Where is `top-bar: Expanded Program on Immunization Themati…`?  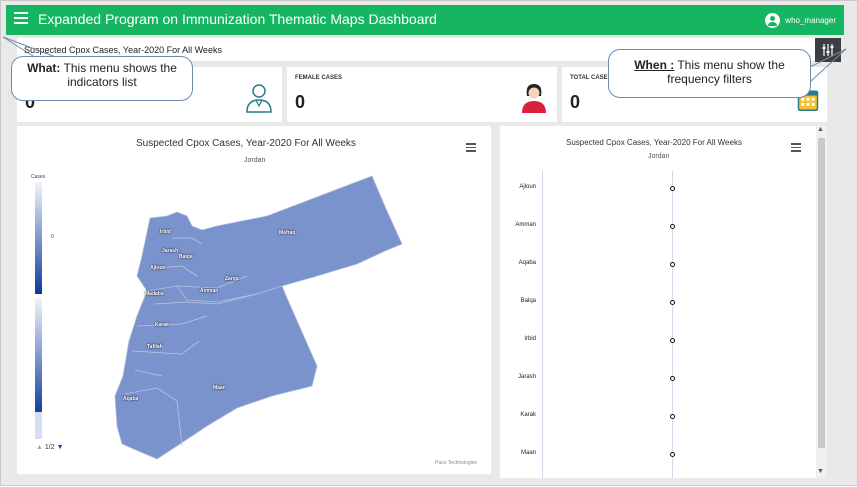 top-bar: Expanded Program on Immunization Themati… is located at coordinates (425, 20).